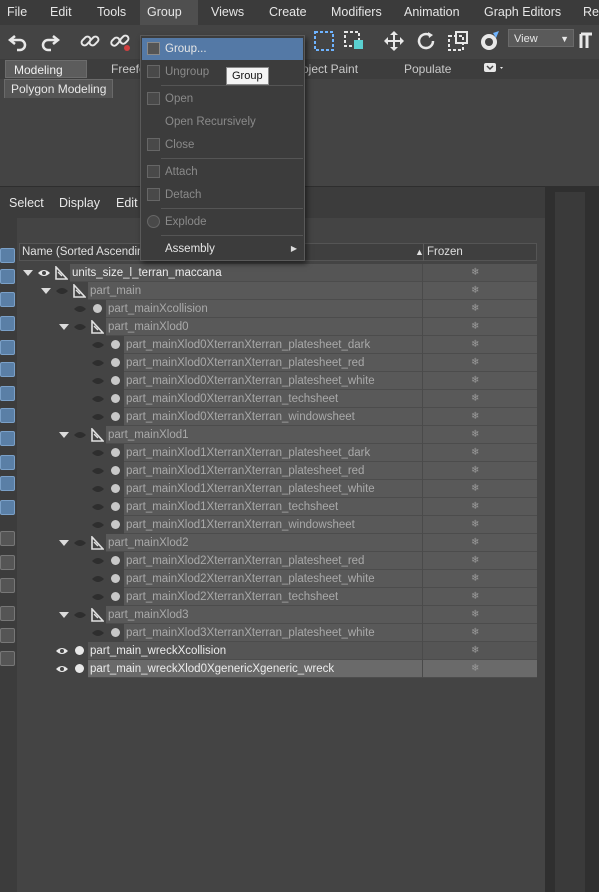 This screenshot has height=892, width=599. What do you see at coordinates (587, 12) in the screenshot?
I see `menu-rendering: Ren` at bounding box center [587, 12].